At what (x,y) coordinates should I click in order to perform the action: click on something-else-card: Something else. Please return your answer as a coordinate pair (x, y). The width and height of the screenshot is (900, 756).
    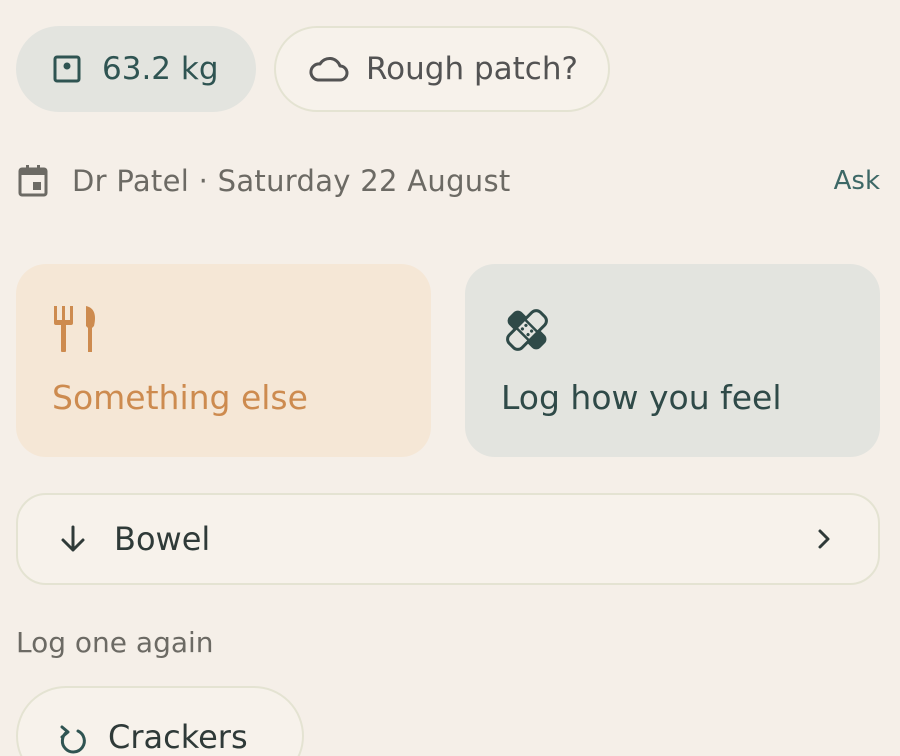
    Looking at the image, I should click on (223, 360).